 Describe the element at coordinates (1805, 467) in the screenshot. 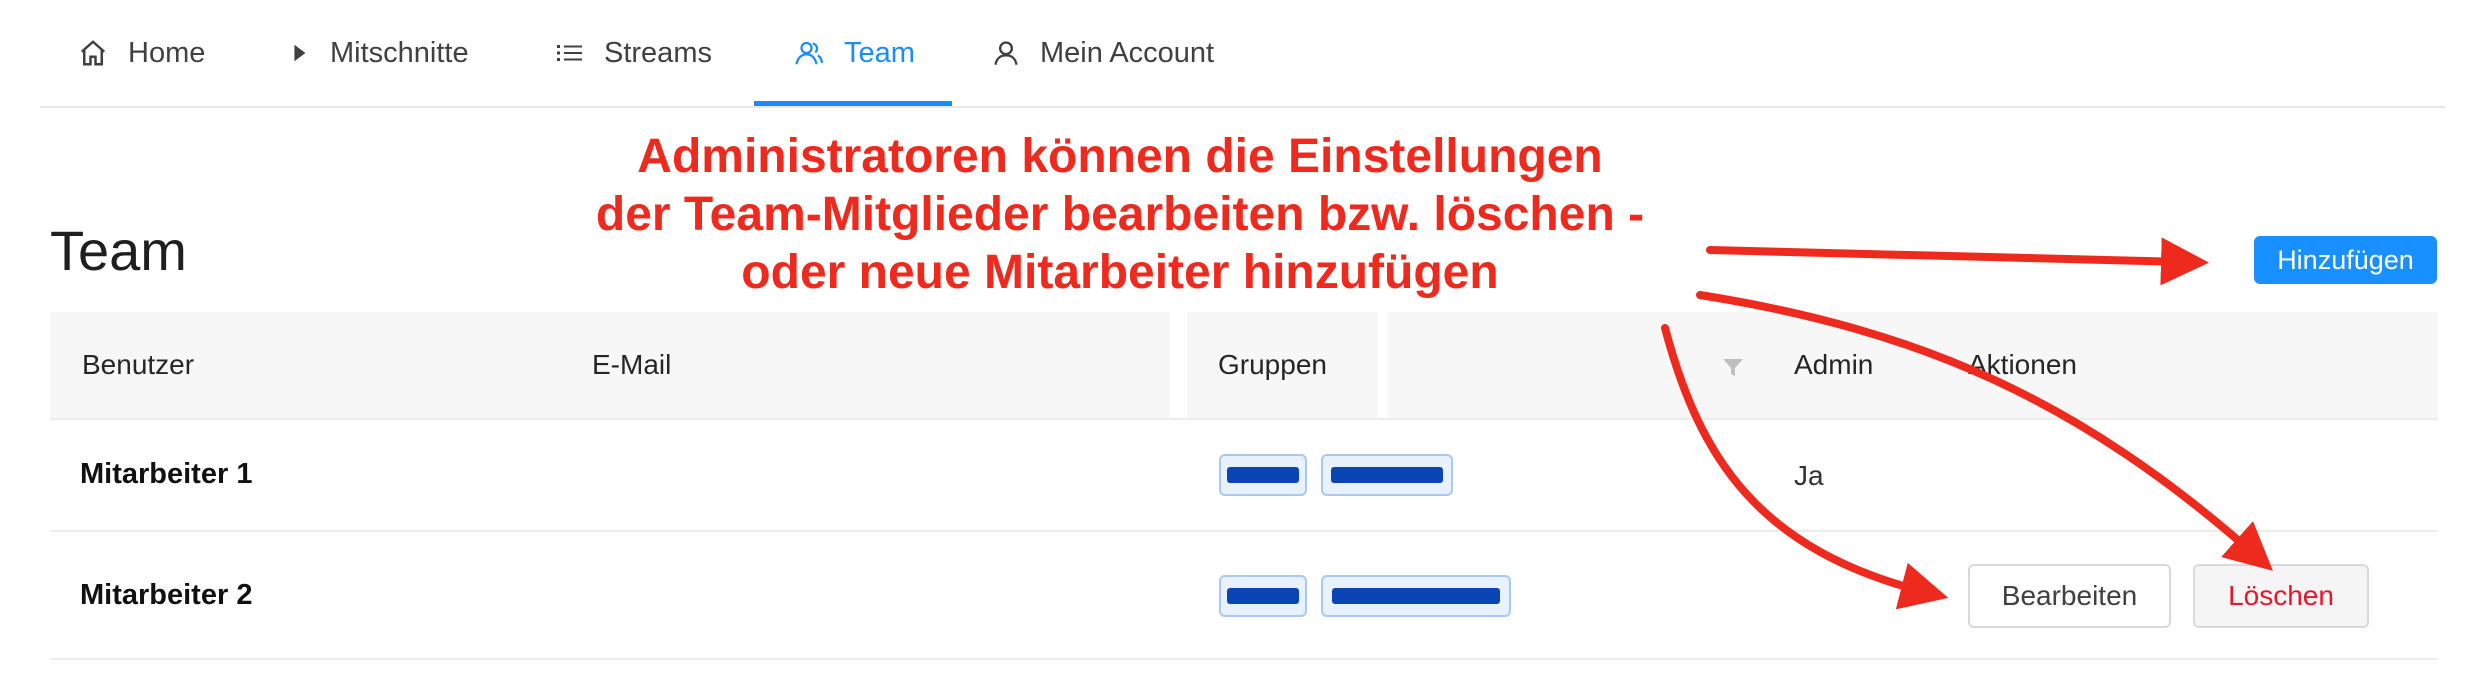

I see `arrow-to-edit-button` at that location.